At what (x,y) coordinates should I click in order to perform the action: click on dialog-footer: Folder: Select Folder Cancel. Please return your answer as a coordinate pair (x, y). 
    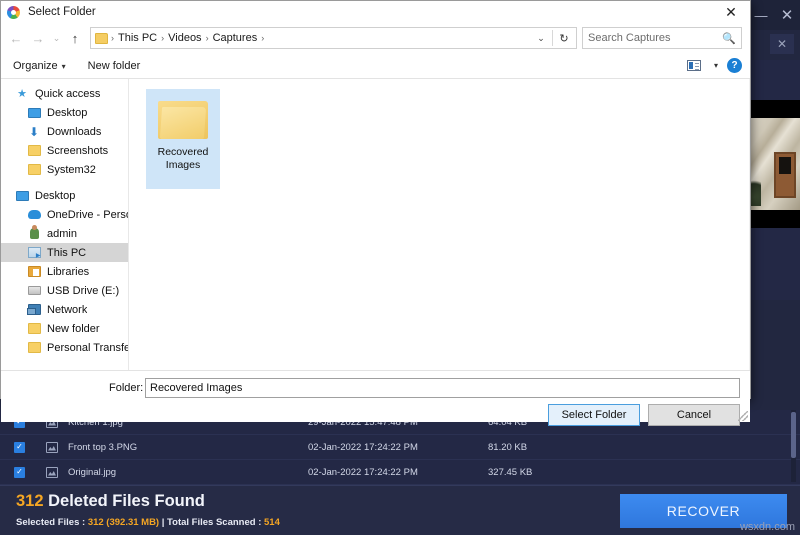
    Looking at the image, I should click on (375, 398).